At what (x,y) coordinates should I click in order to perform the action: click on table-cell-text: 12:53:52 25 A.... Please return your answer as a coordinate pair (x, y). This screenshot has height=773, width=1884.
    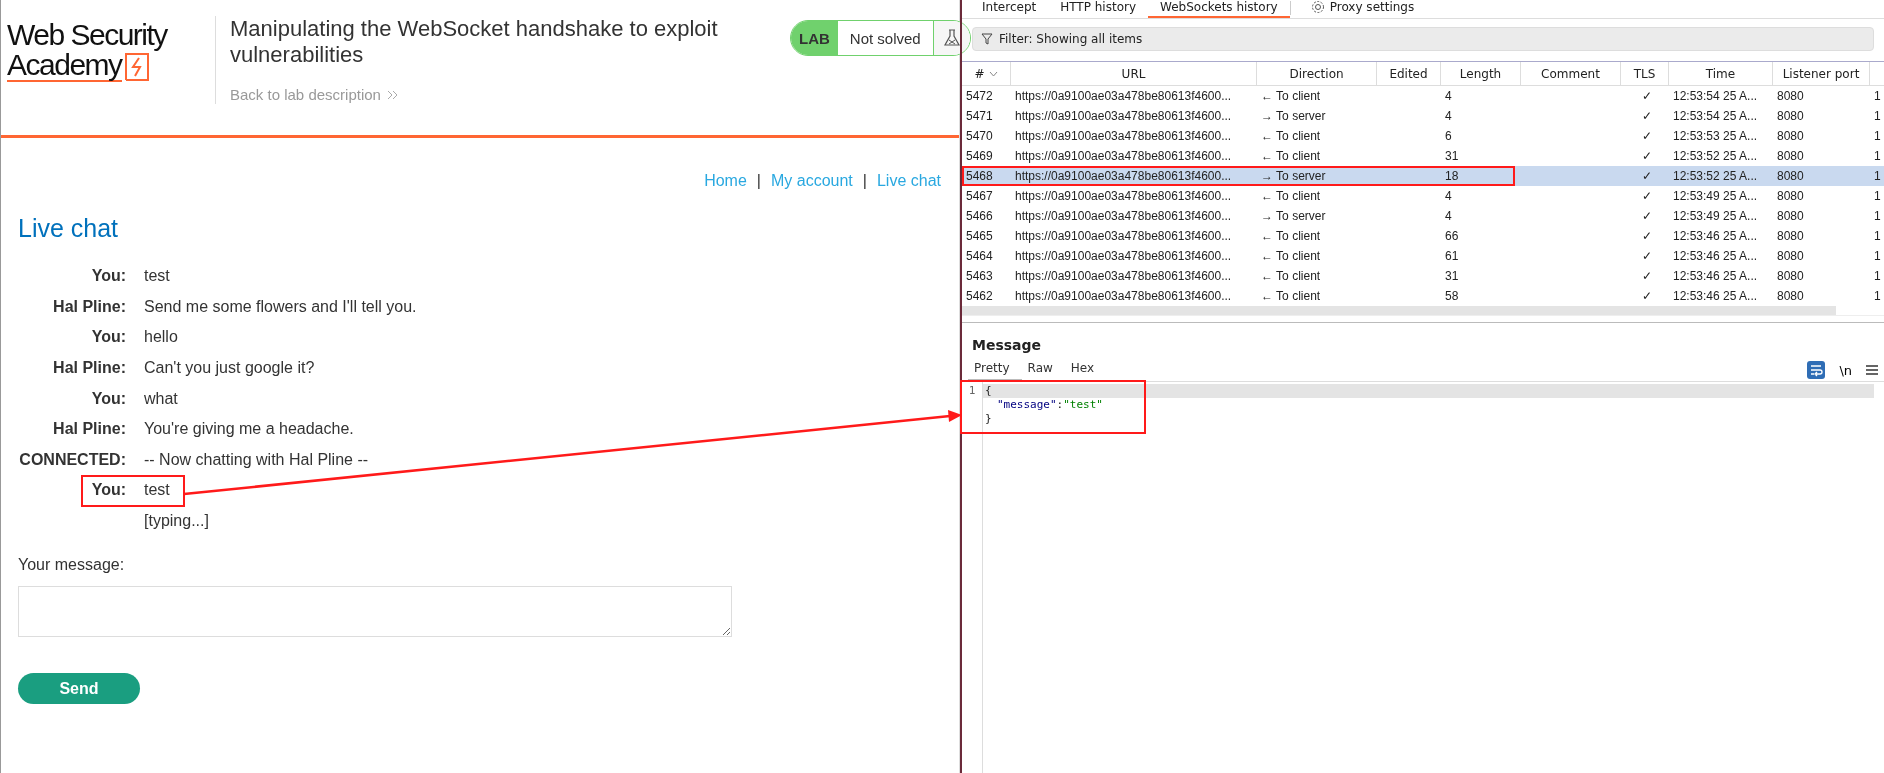
    Looking at the image, I should click on (1715, 176).